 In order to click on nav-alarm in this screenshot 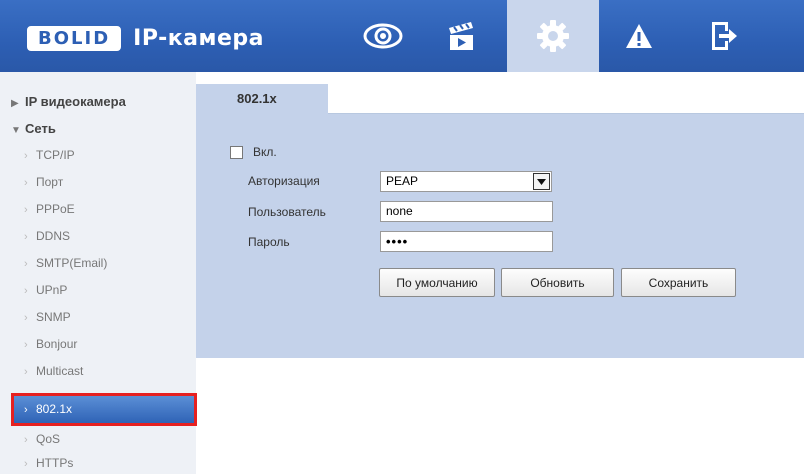, I will do `click(639, 36)`.